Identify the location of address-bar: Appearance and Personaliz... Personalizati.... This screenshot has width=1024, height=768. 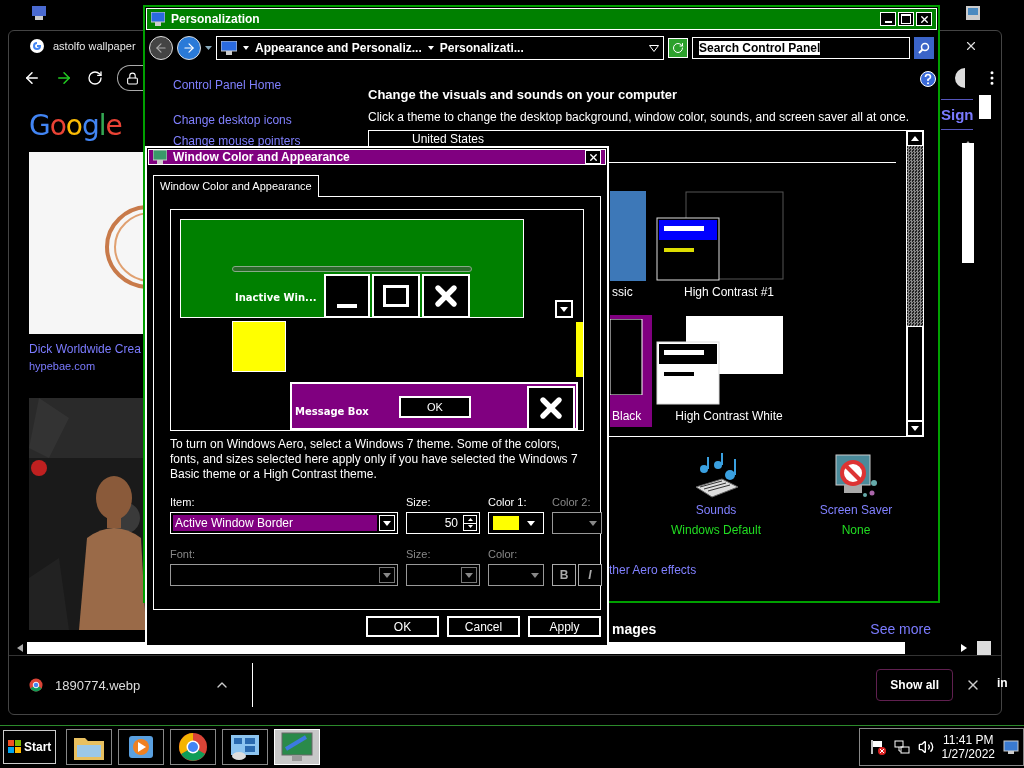
(440, 48).